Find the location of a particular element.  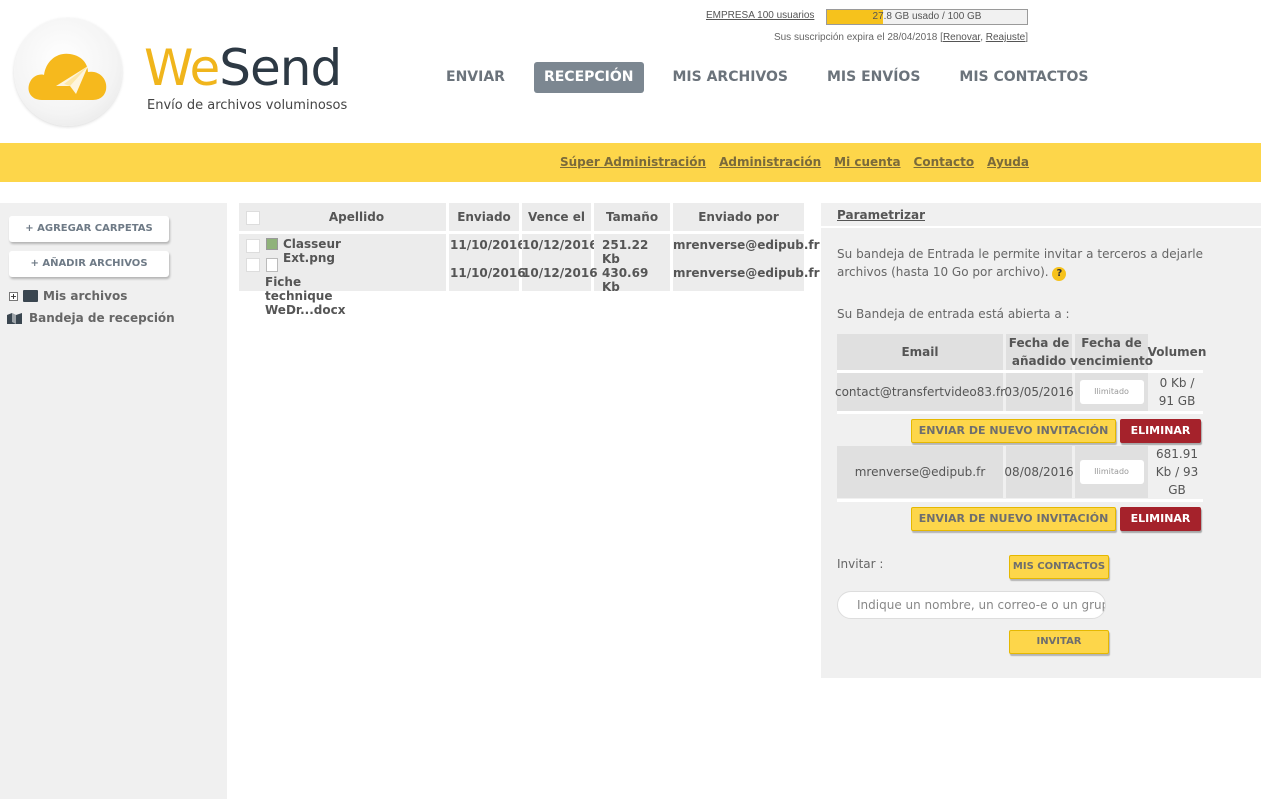

expand-icon: + is located at coordinates (13, 296).